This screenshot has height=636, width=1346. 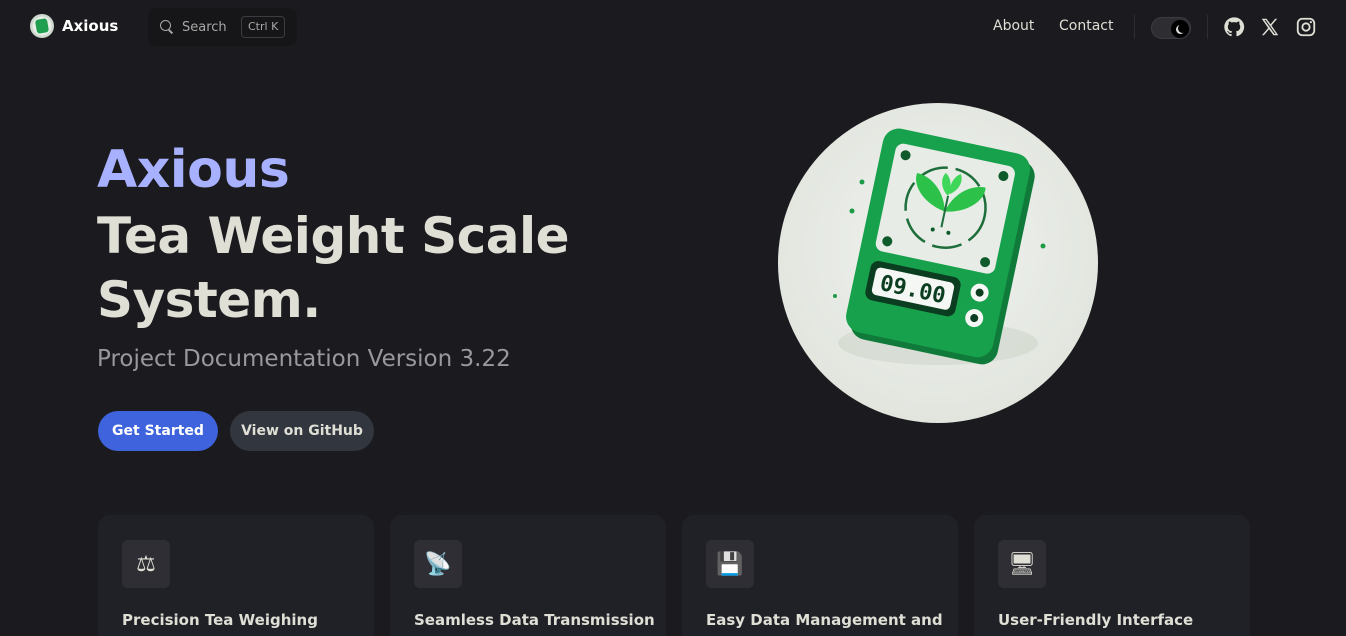 I want to click on search-shortcut: Ctrl K, so click(x=263, y=27).